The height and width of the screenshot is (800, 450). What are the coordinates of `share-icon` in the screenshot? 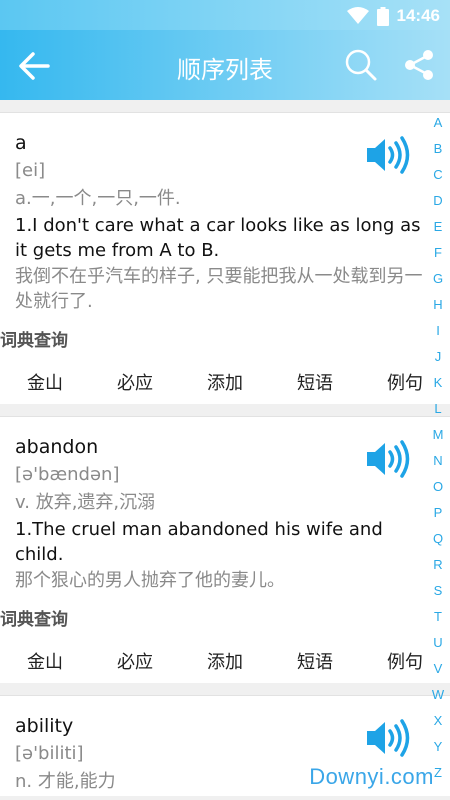 It's located at (419, 65).